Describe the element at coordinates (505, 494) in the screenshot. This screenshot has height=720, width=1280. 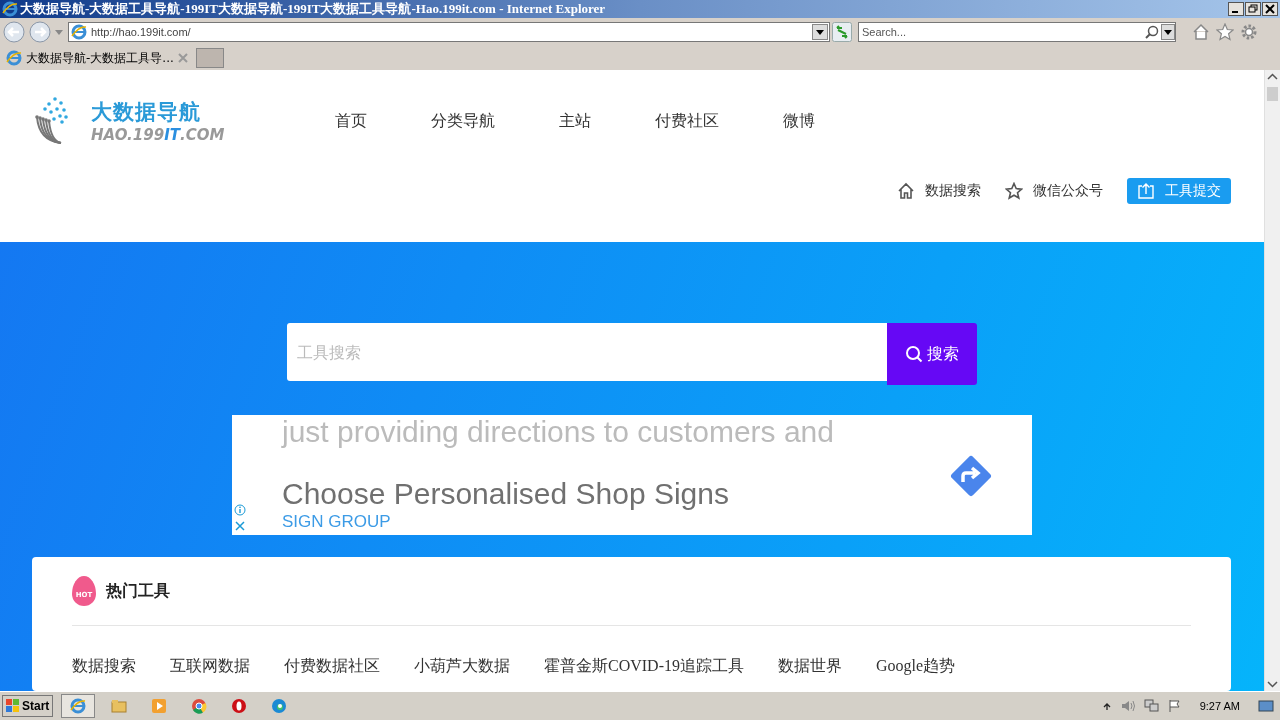
I see `ad-headline: Choose Personalised Shop Signs` at that location.